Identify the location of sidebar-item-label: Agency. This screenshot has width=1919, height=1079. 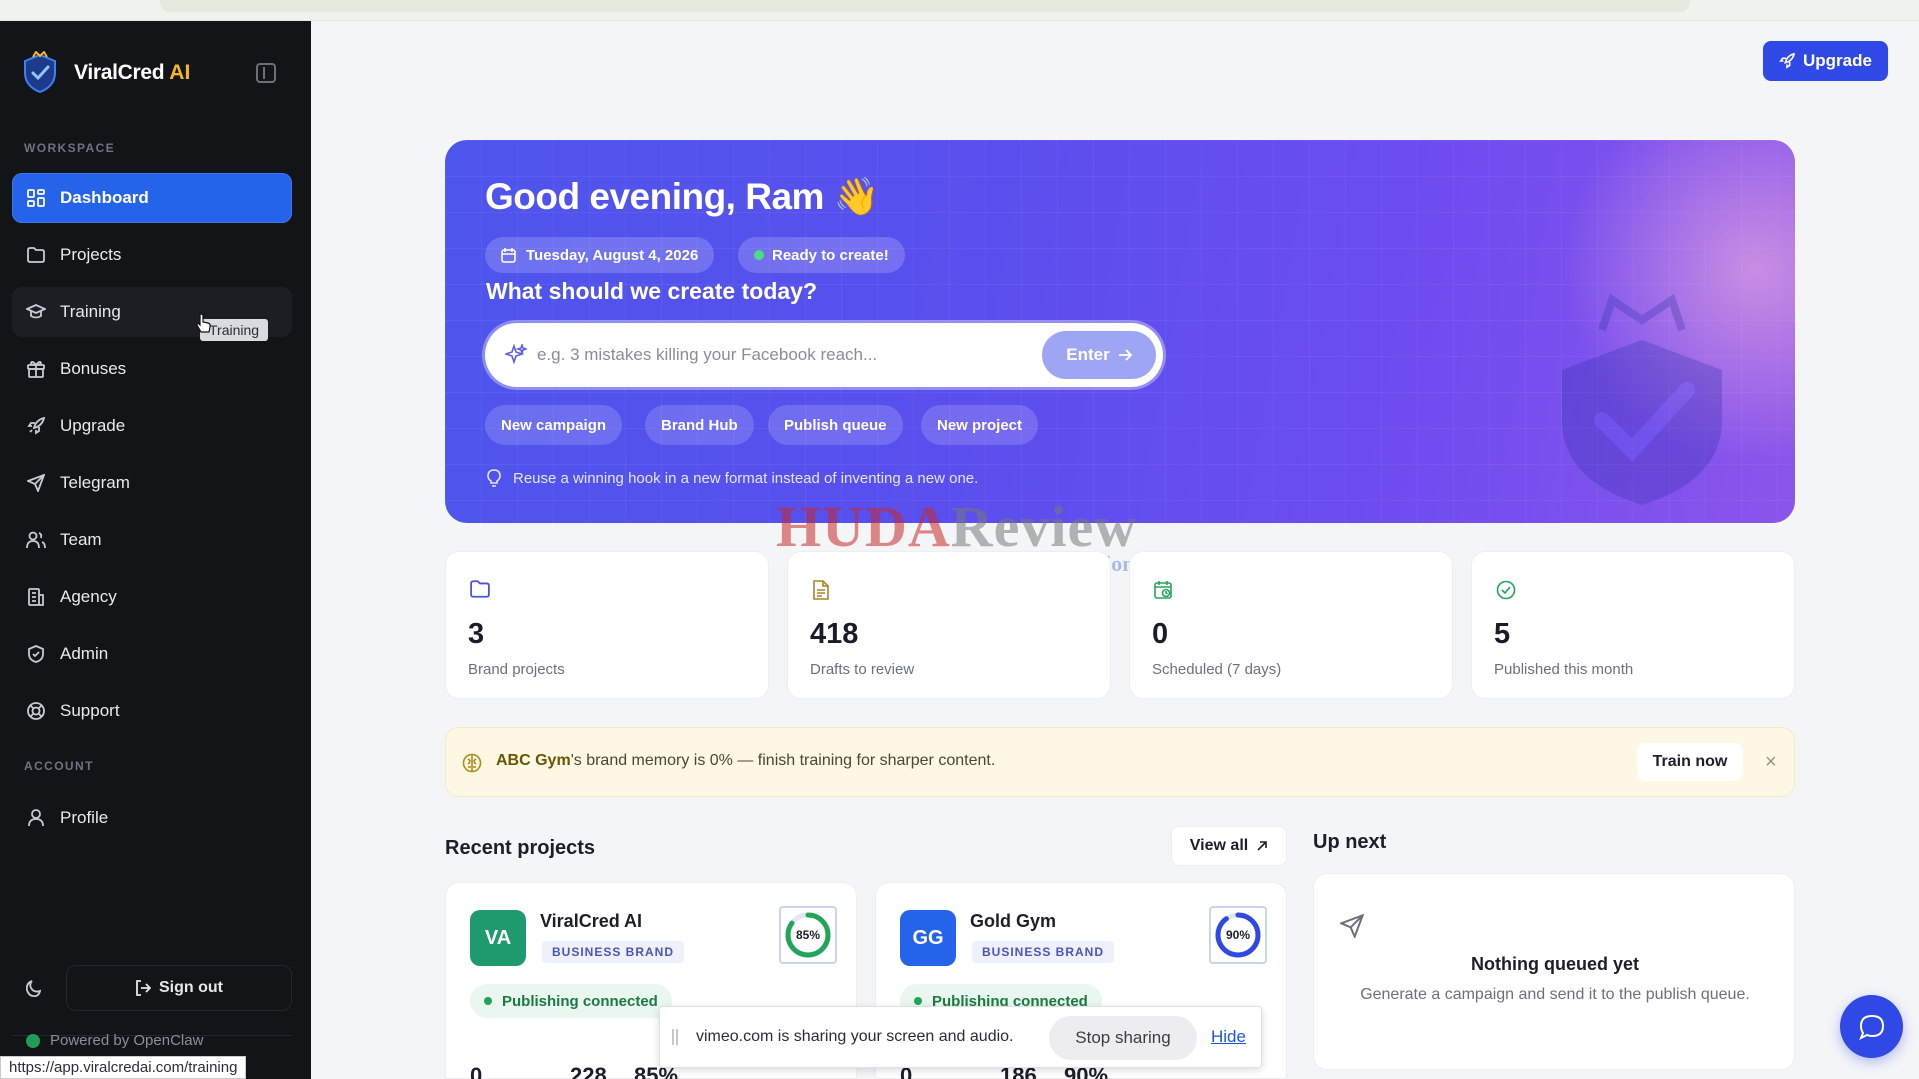
(88, 596).